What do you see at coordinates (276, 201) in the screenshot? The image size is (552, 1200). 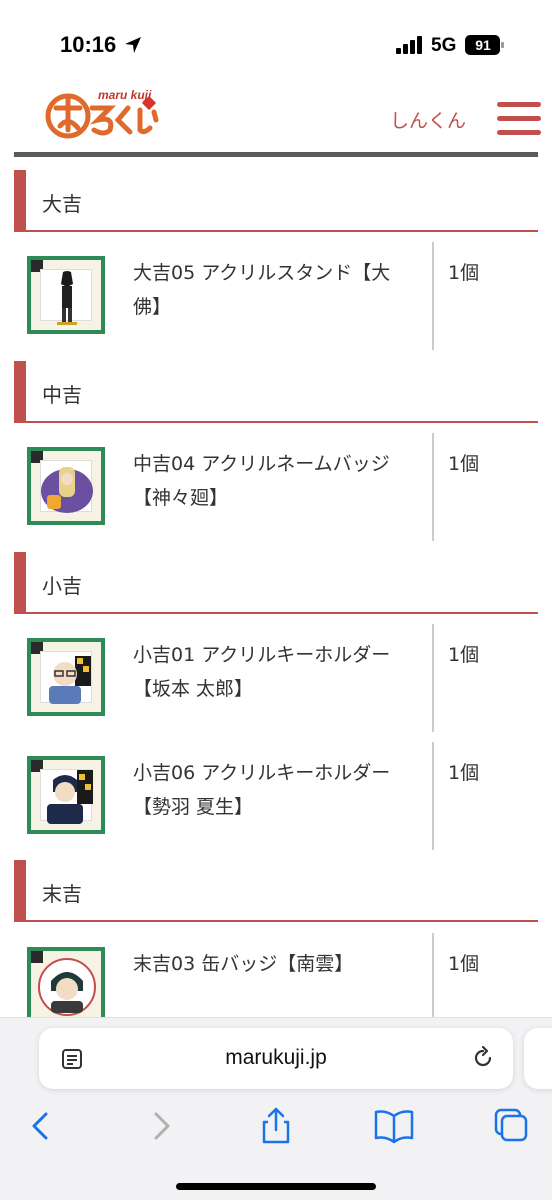 I see `section-header-daikichi: 大吉` at bounding box center [276, 201].